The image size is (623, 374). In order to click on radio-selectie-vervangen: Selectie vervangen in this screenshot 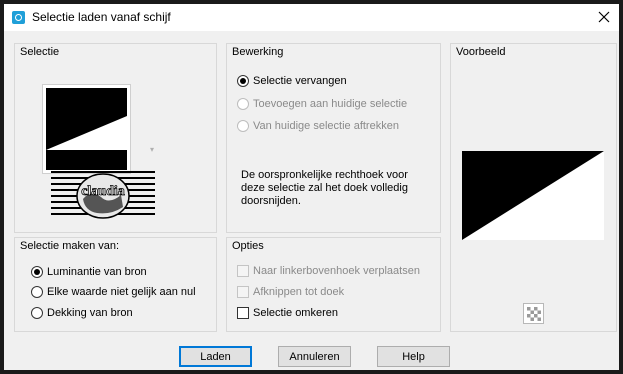, I will do `click(292, 81)`.